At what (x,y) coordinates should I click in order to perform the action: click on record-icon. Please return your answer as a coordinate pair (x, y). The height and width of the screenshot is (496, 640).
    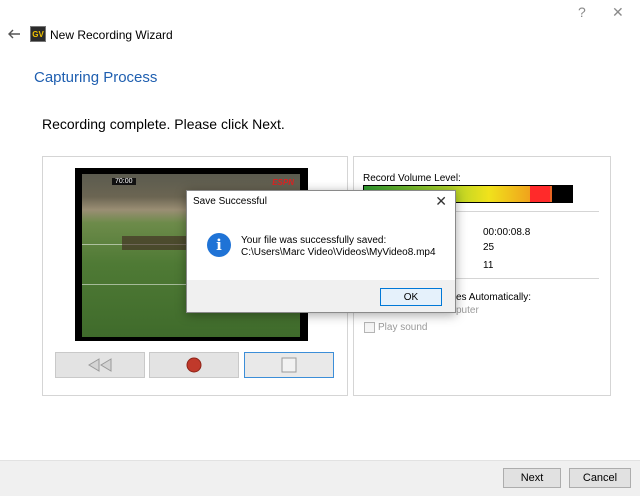
    Looking at the image, I should click on (194, 365).